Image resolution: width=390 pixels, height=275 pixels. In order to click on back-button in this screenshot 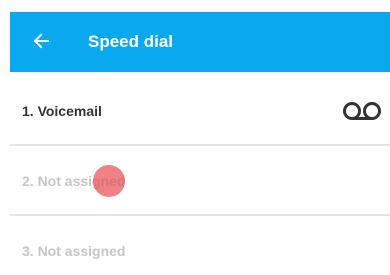, I will do `click(41, 41)`.